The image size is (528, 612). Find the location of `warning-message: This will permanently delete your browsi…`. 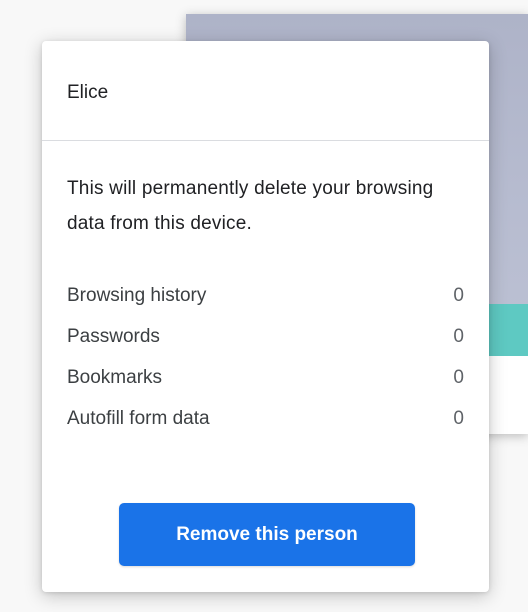

warning-message: This will permanently delete your browsi… is located at coordinates (250, 206).